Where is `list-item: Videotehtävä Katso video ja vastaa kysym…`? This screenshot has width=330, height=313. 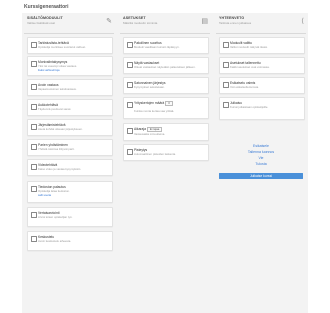
list-item: Videotehtävä Katso video ja vastaa kysym… is located at coordinates (70, 167).